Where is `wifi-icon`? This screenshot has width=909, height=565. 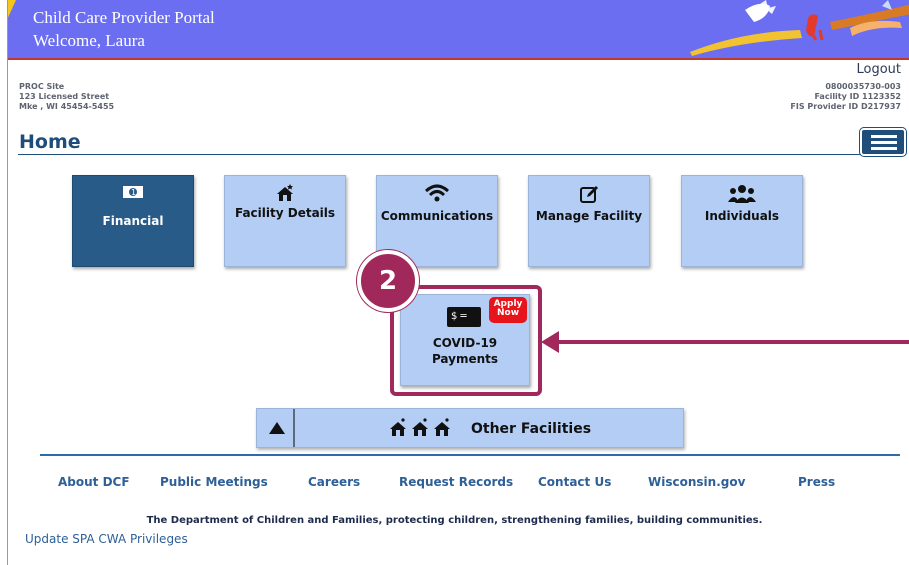
wifi-icon is located at coordinates (437, 195).